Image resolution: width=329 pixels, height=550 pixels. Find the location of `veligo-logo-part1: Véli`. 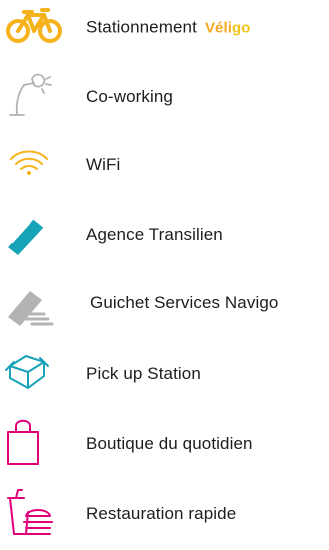

veligo-logo-part1: Véli is located at coordinates (218, 28).